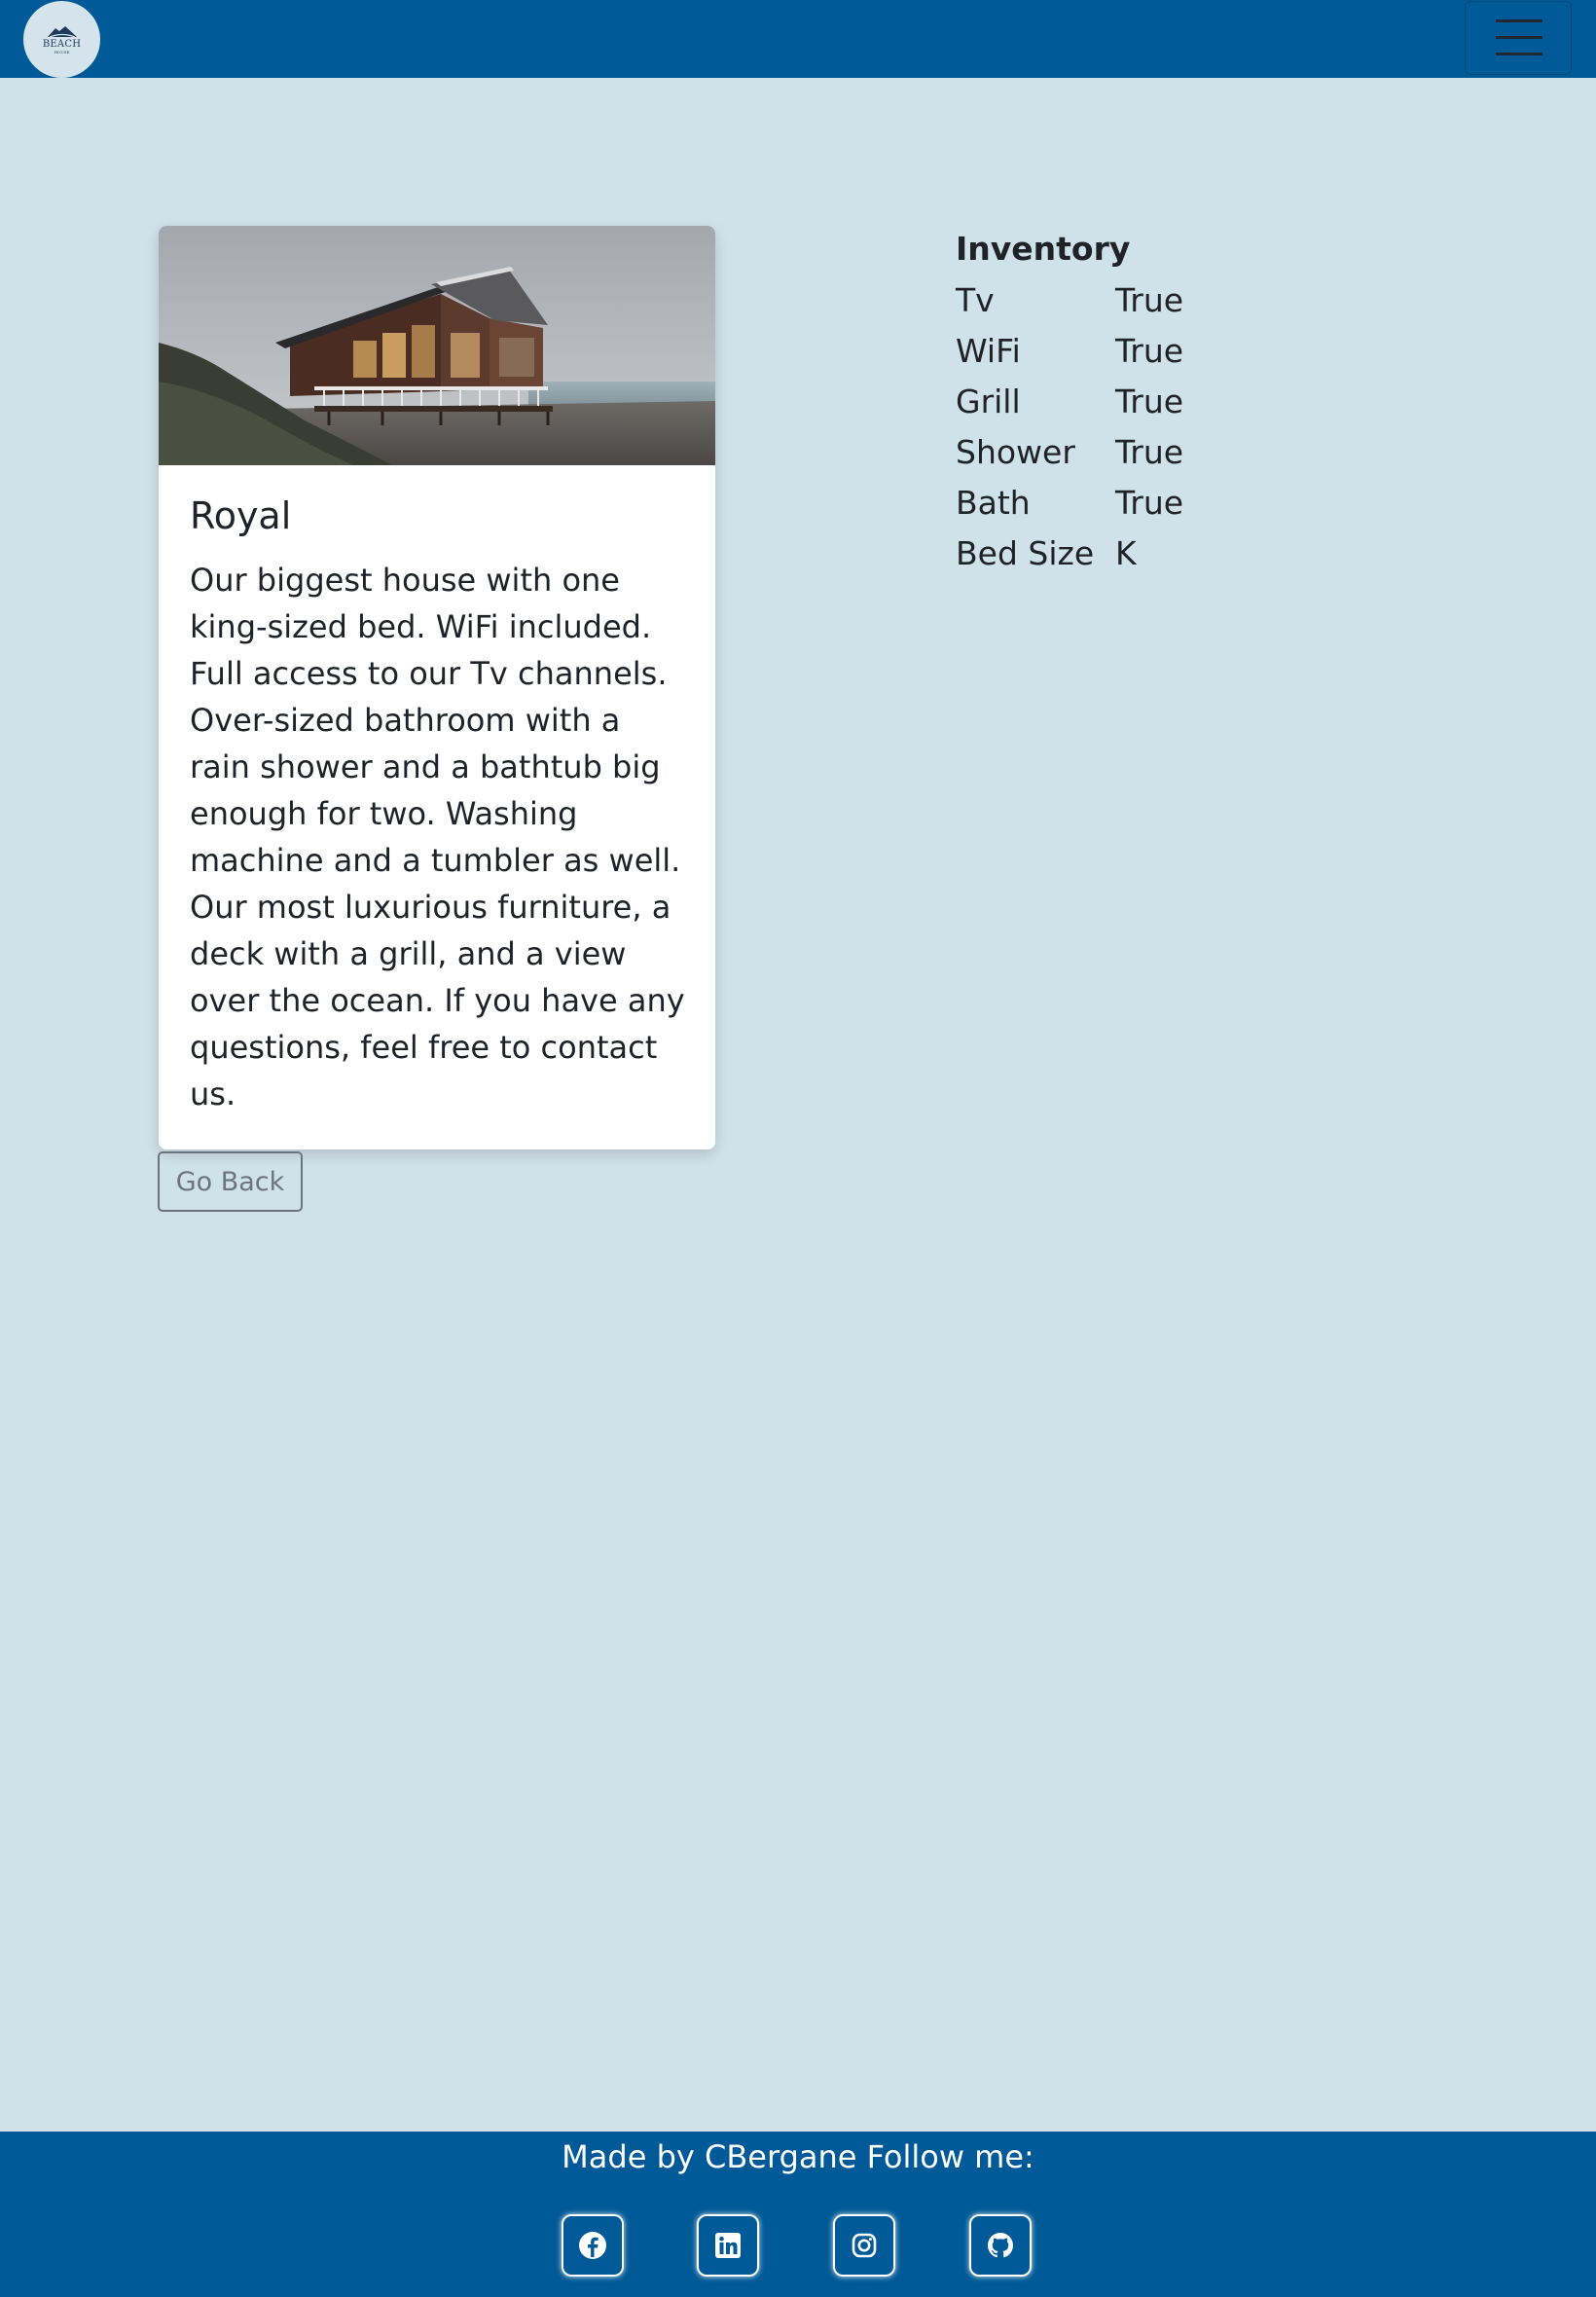 The height and width of the screenshot is (2297, 1596). I want to click on inventory-row: Bath True, so click(1069, 503).